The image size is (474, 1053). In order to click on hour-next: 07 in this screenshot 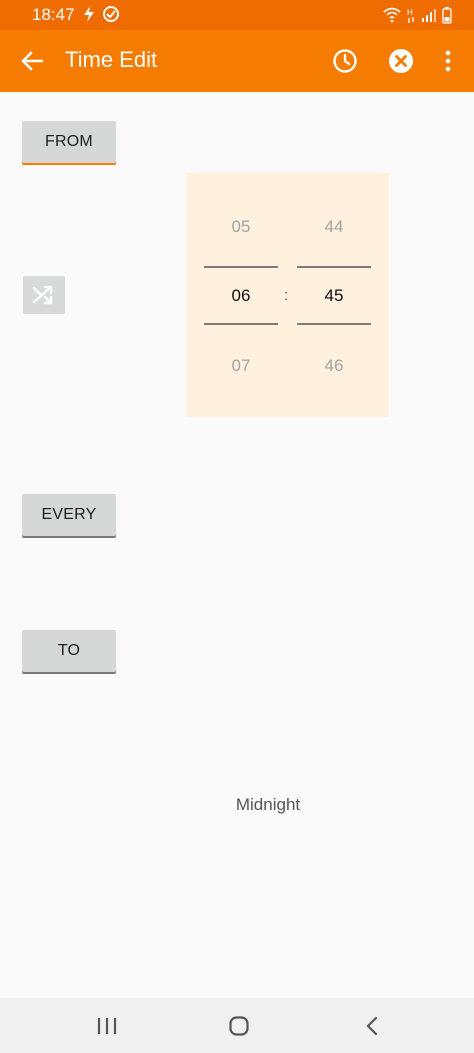, I will do `click(241, 366)`.